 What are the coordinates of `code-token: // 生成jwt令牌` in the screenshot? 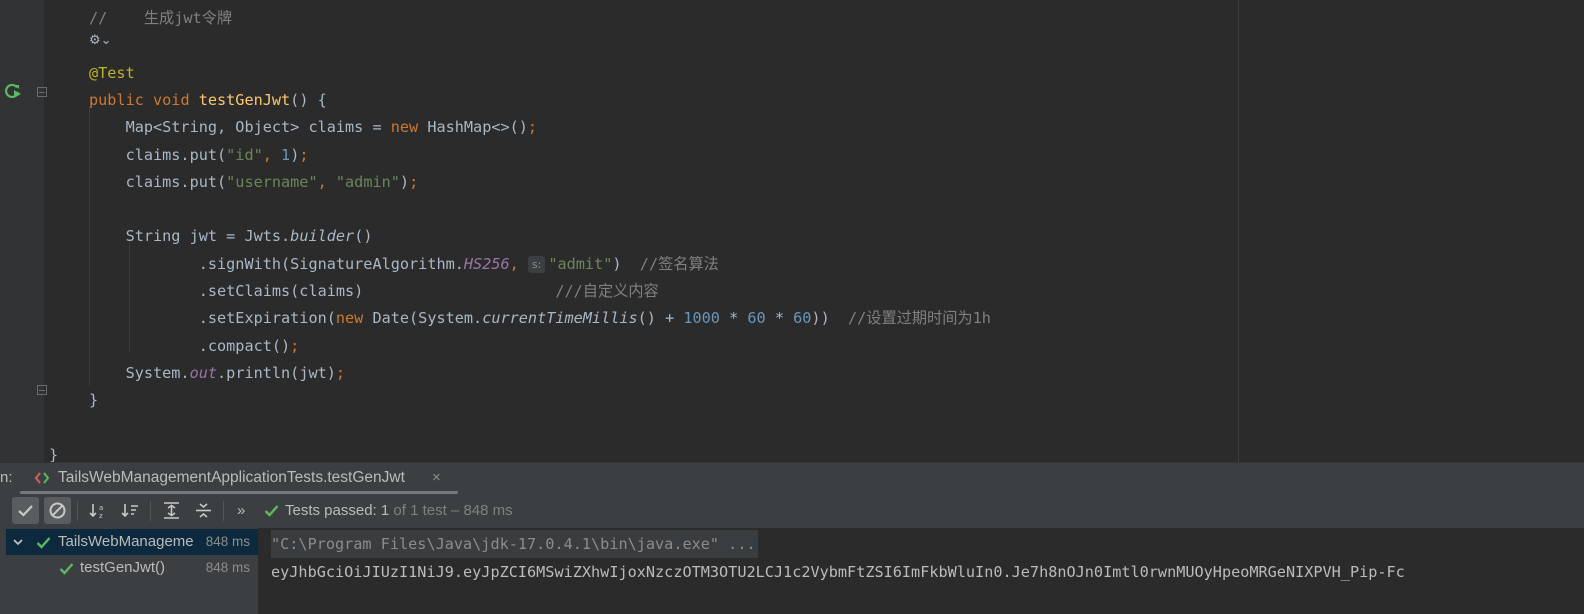 It's located at (161, 18).